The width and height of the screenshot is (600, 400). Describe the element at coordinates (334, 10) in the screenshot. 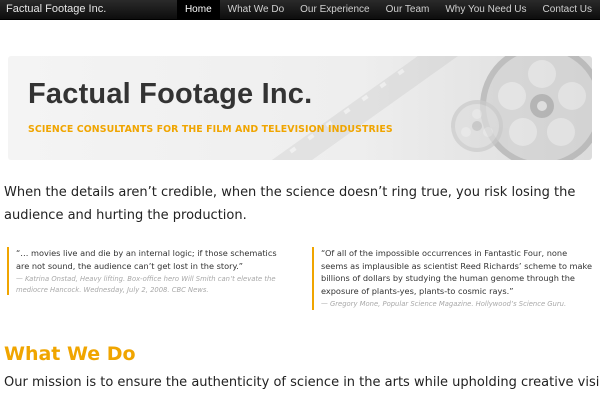

I see `nav-our-experience: Our Experience` at that location.